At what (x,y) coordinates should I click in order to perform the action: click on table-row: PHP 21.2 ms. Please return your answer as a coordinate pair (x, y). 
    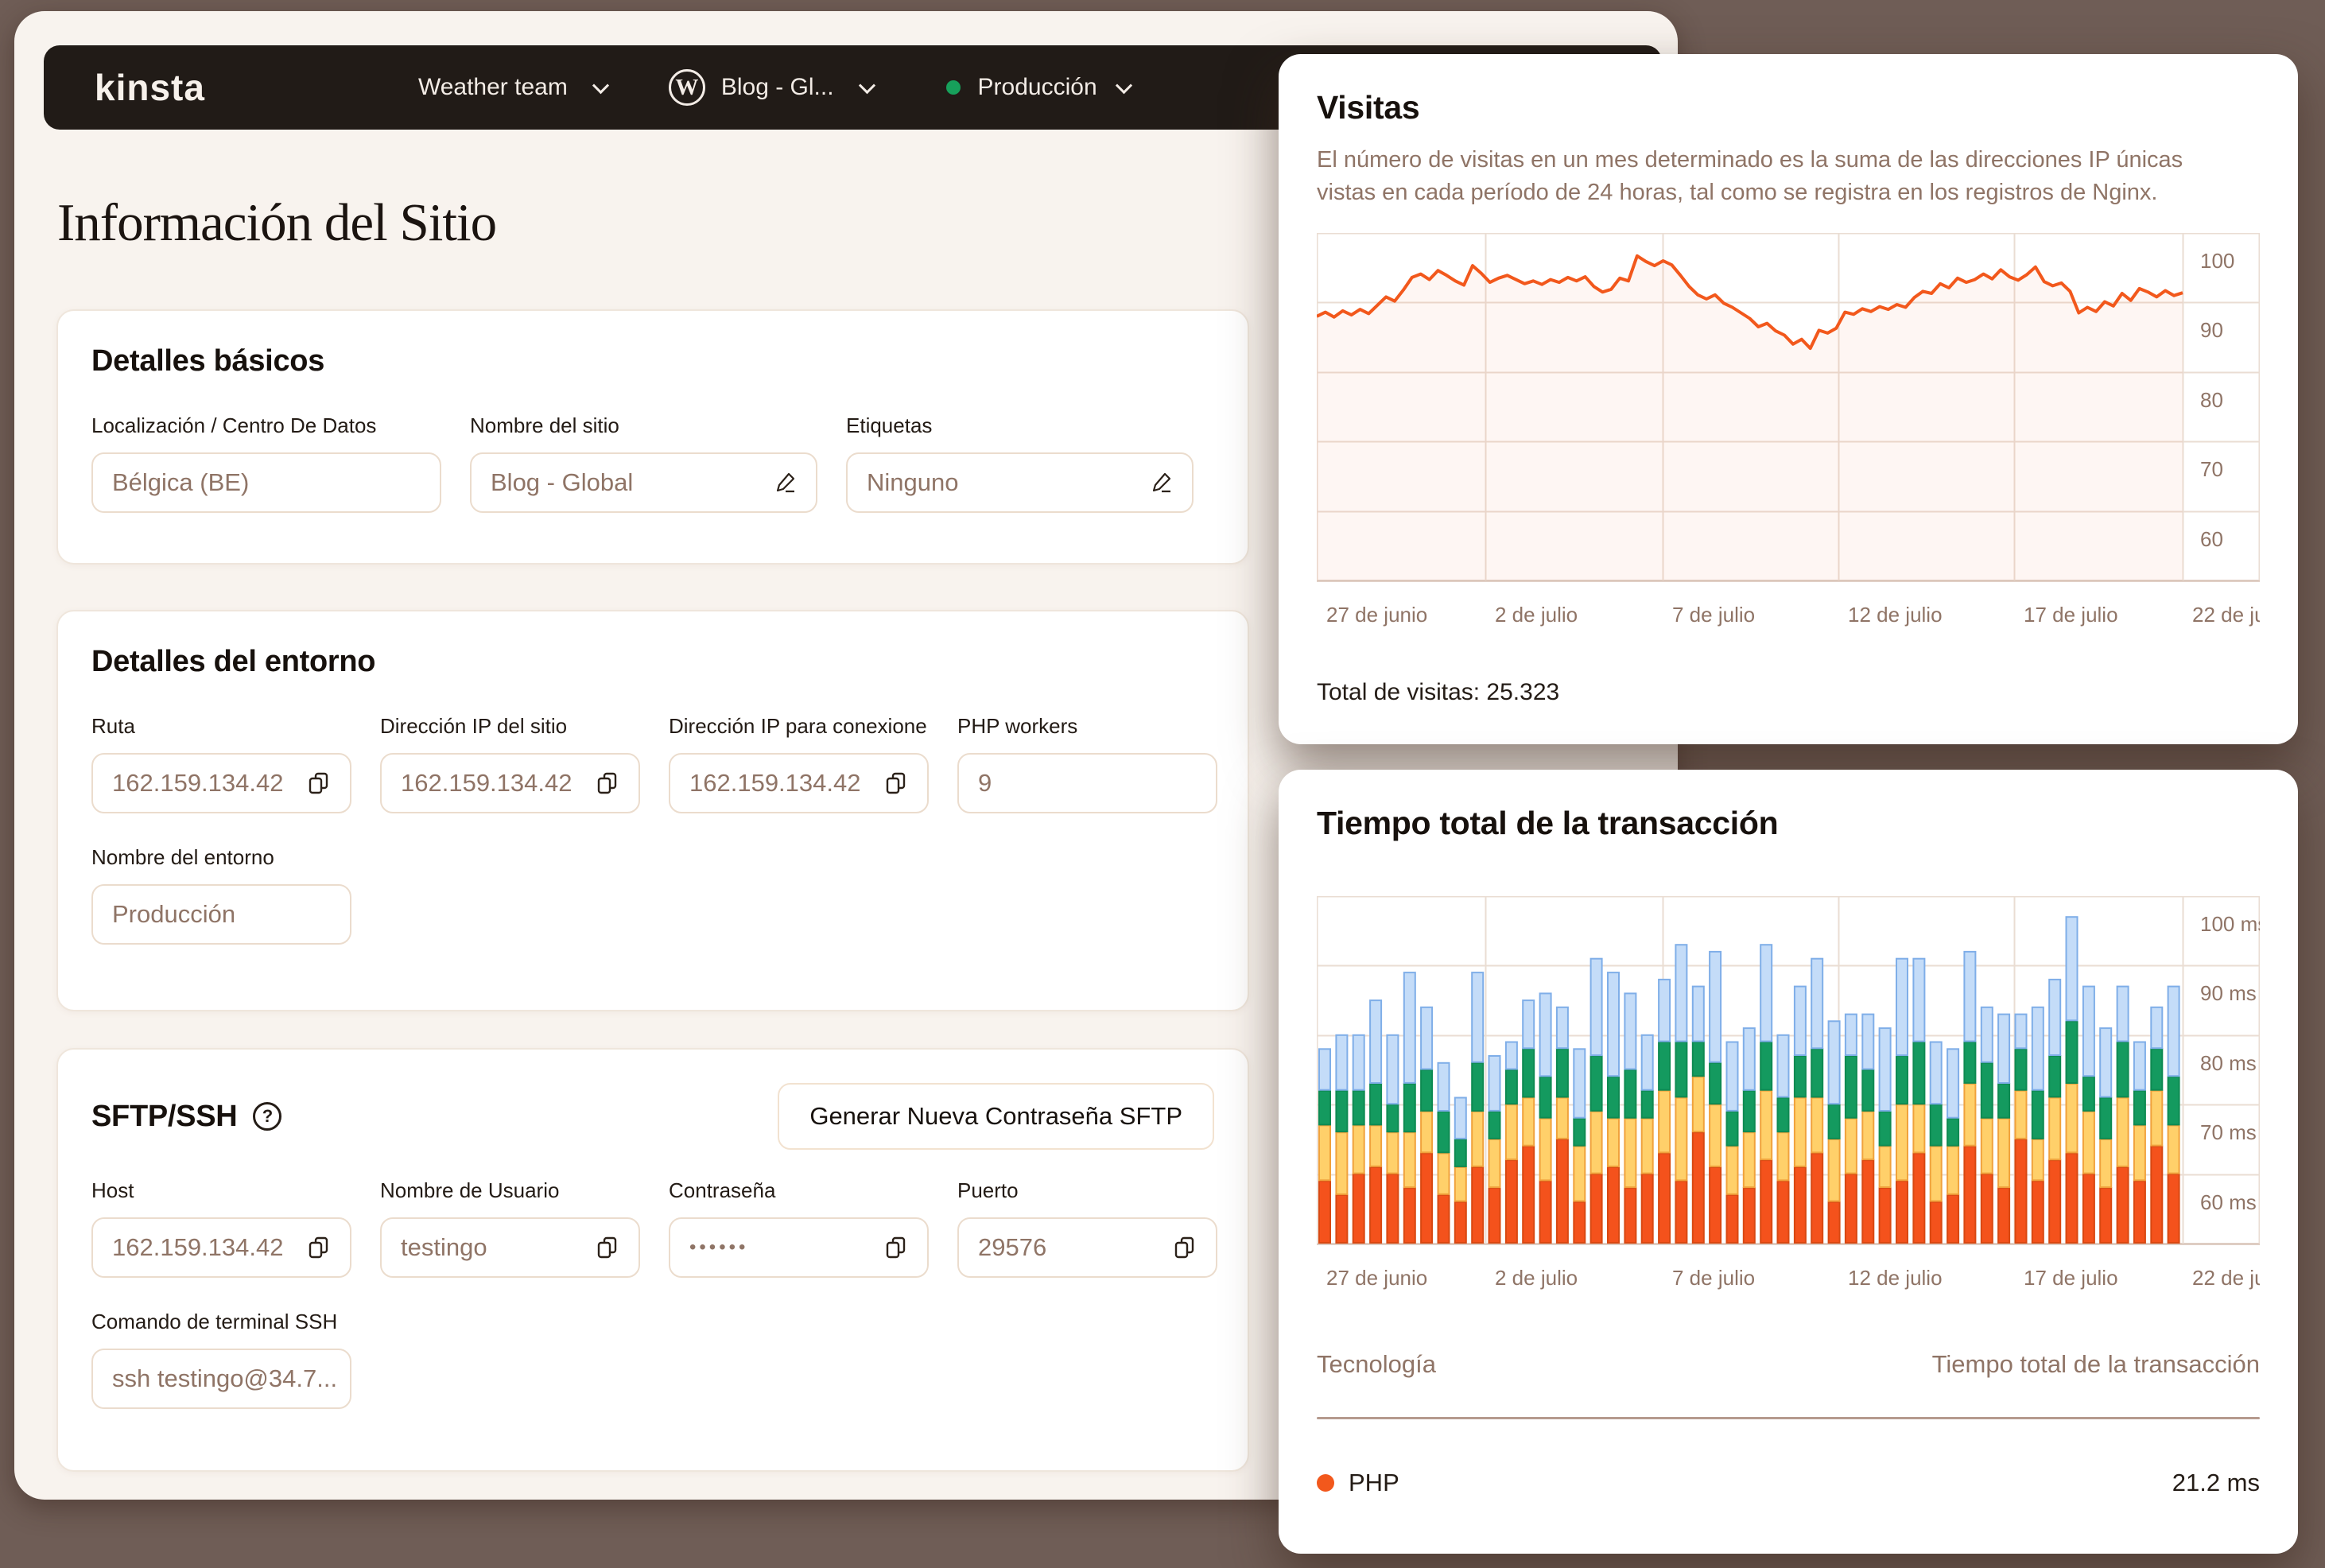
    Looking at the image, I should click on (1788, 1483).